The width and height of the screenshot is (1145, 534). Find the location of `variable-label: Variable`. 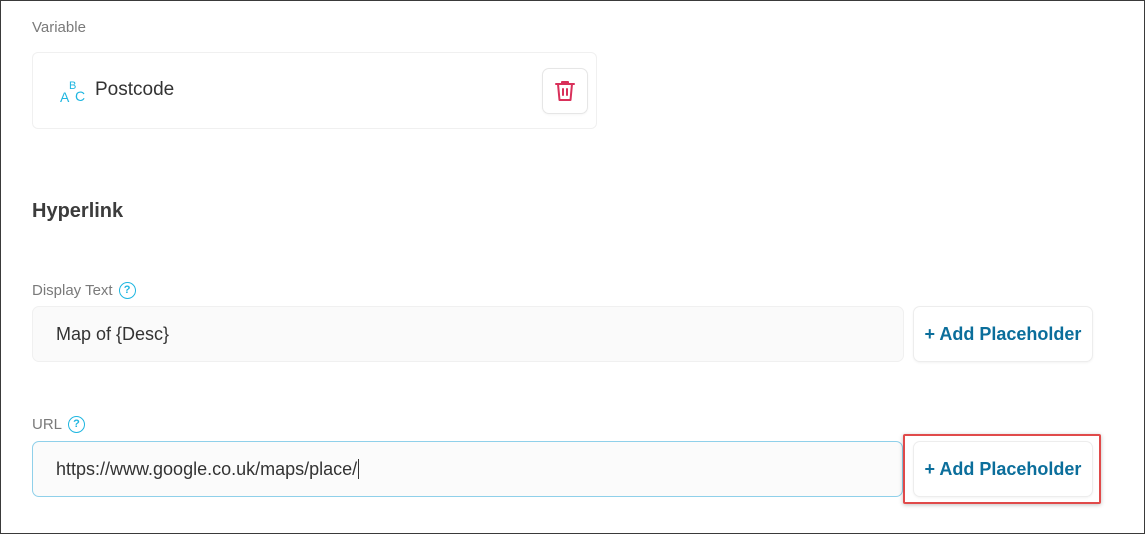

variable-label: Variable is located at coordinates (59, 27).